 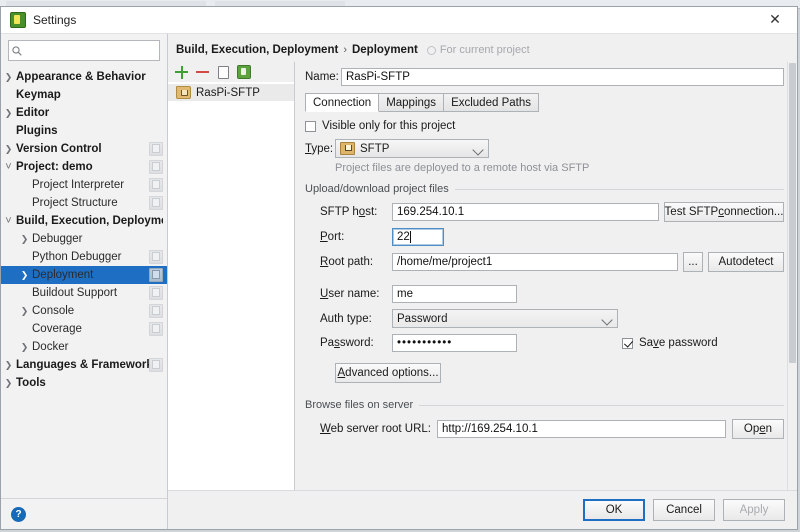 I want to click on name-row: Name: RasPi-SFTP, so click(x=544, y=77).